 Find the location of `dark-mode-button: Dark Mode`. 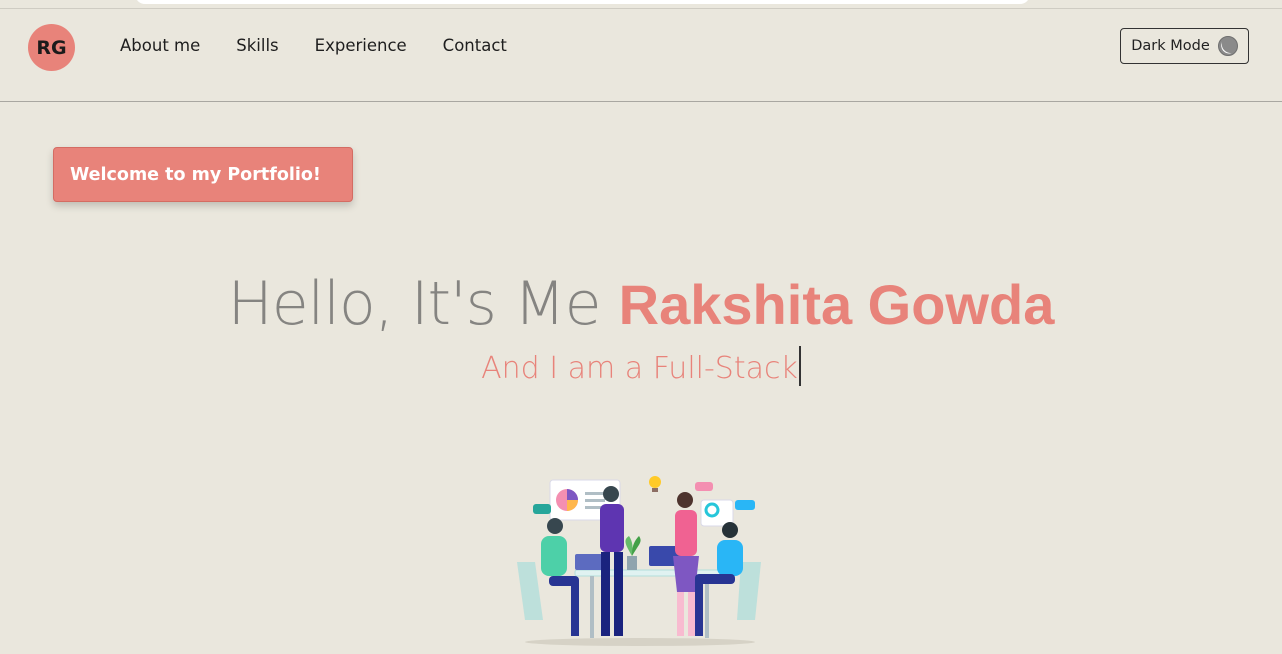

dark-mode-button: Dark Mode is located at coordinates (1184, 46).